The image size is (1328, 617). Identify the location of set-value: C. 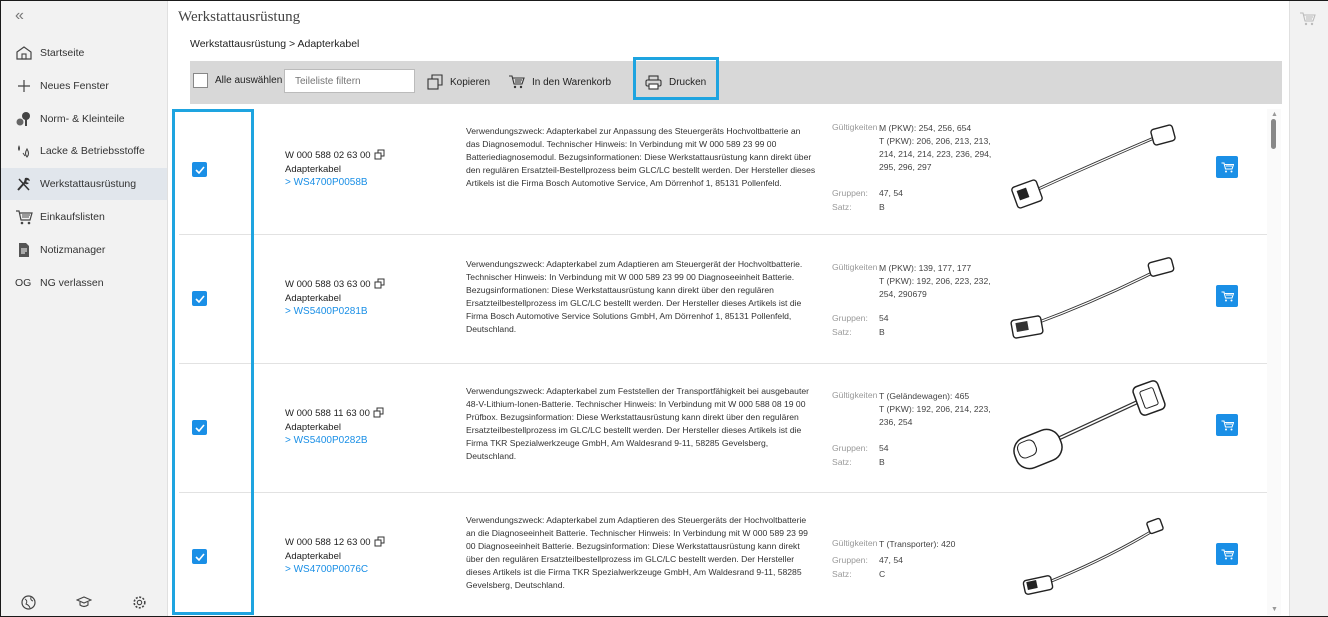
(882, 574).